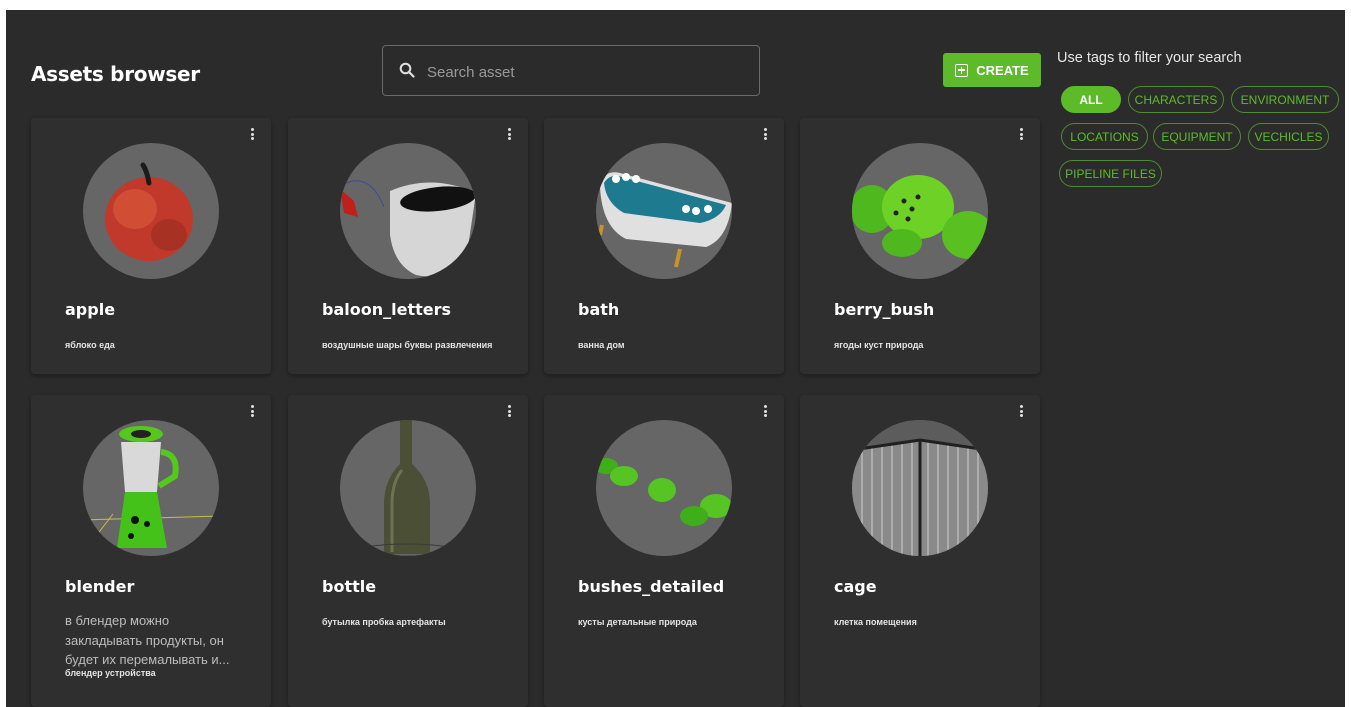 Image resolution: width=1351 pixels, height=707 pixels. What do you see at coordinates (387, 309) in the screenshot?
I see `asset-name: baloon_letters` at bounding box center [387, 309].